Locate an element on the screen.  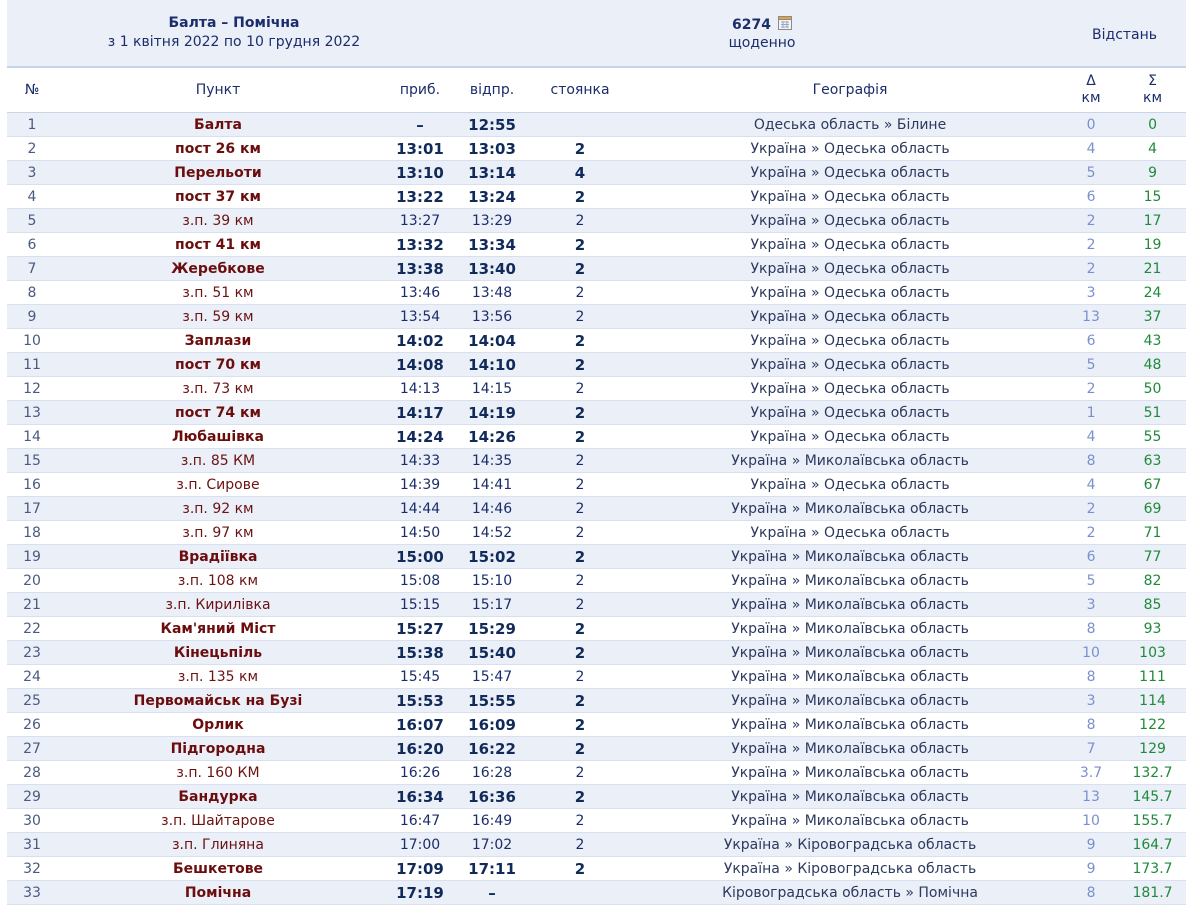
station-link: з.п. 97 км is located at coordinates (218, 532).